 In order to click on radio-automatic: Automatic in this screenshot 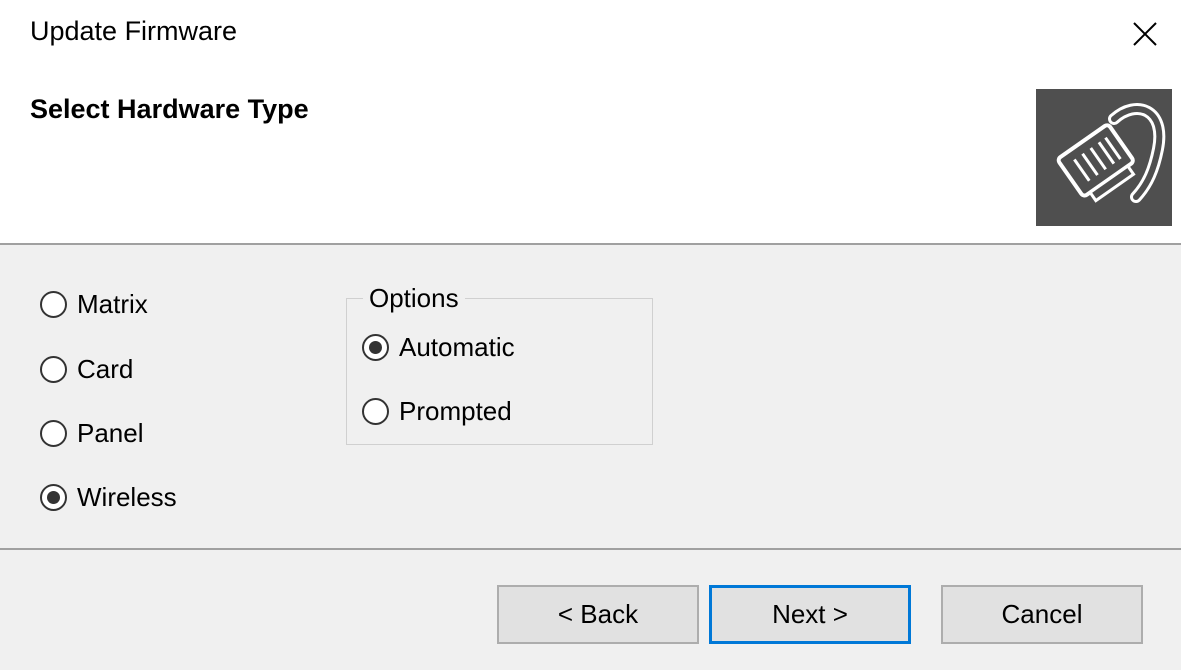, I will do `click(438, 347)`.